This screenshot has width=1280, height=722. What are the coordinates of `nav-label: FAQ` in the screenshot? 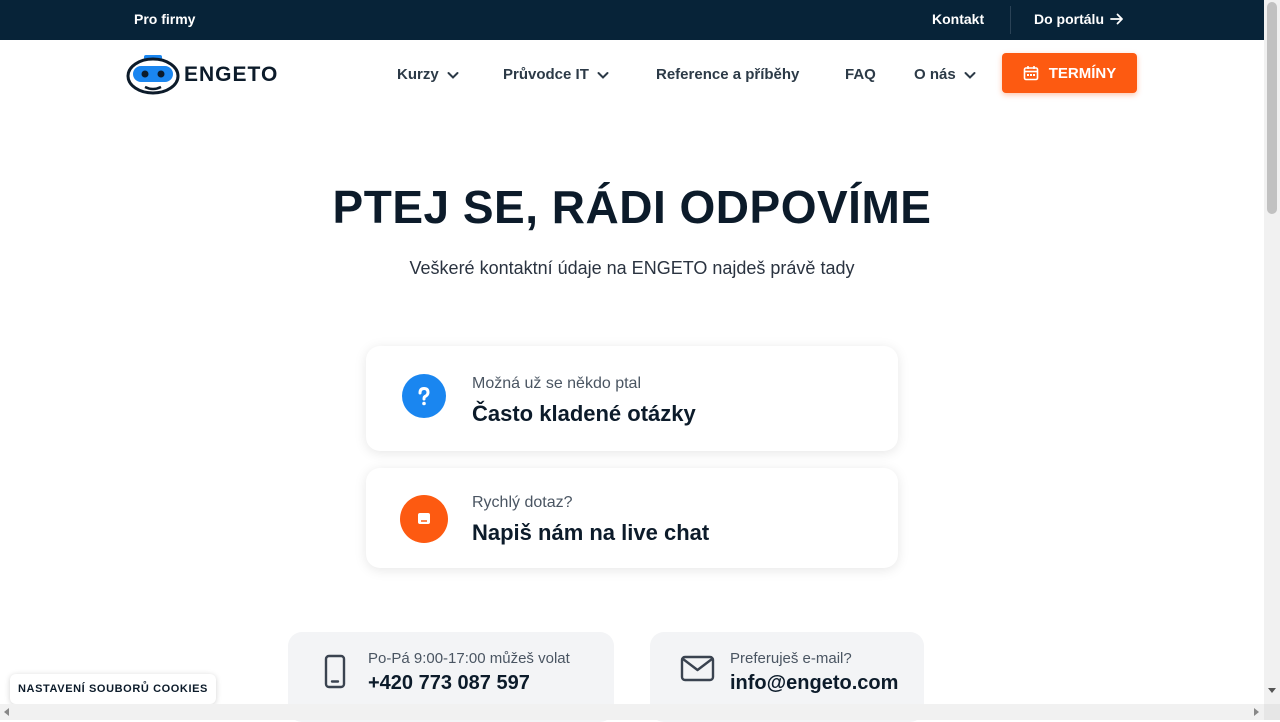 It's located at (860, 74).